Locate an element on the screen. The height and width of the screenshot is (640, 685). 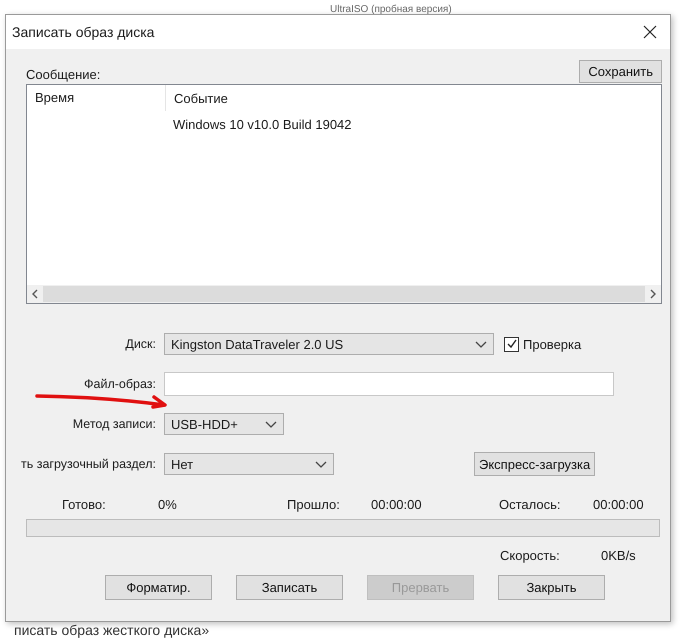
input-field is located at coordinates (389, 384).